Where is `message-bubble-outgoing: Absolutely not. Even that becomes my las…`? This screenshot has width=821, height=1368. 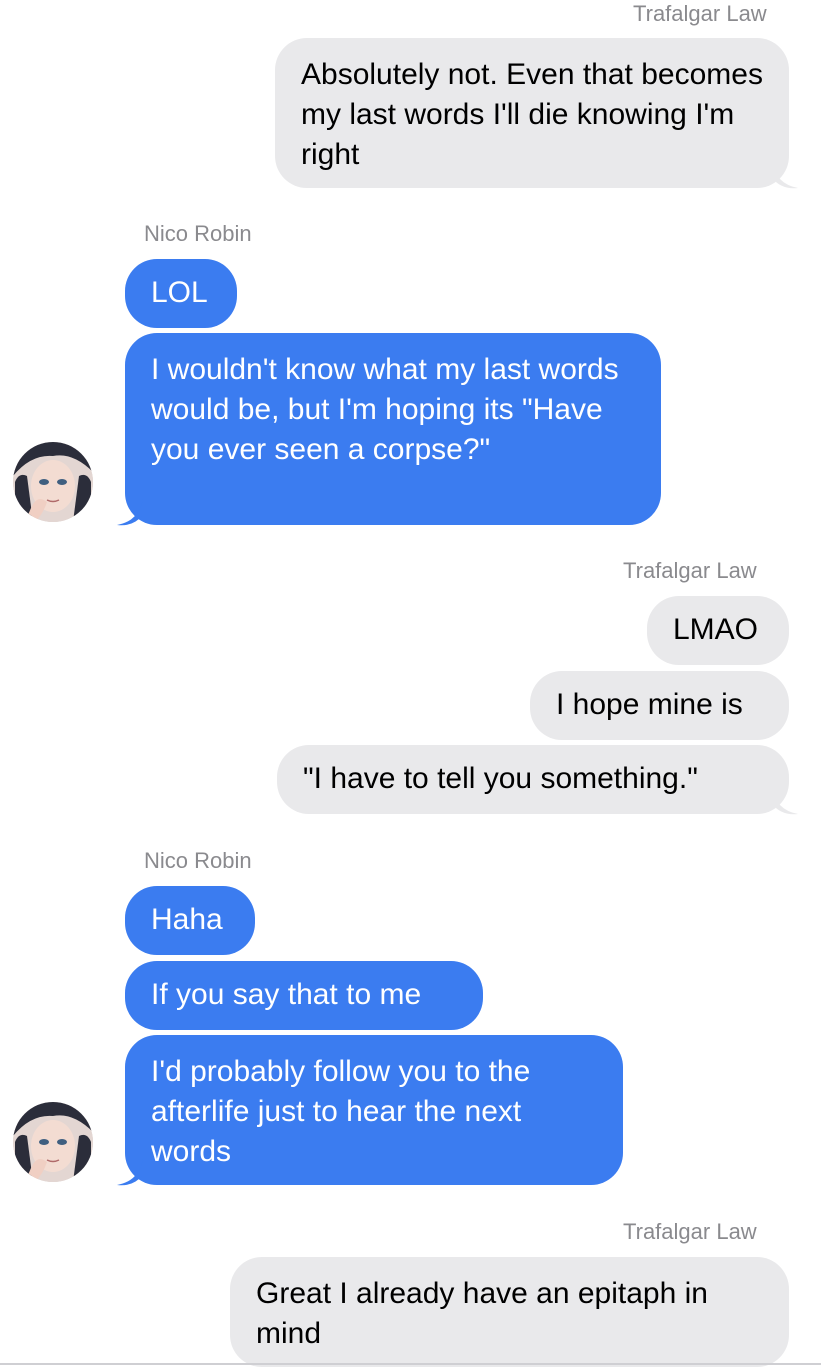 message-bubble-outgoing: Absolutely not. Even that becomes my las… is located at coordinates (532, 113).